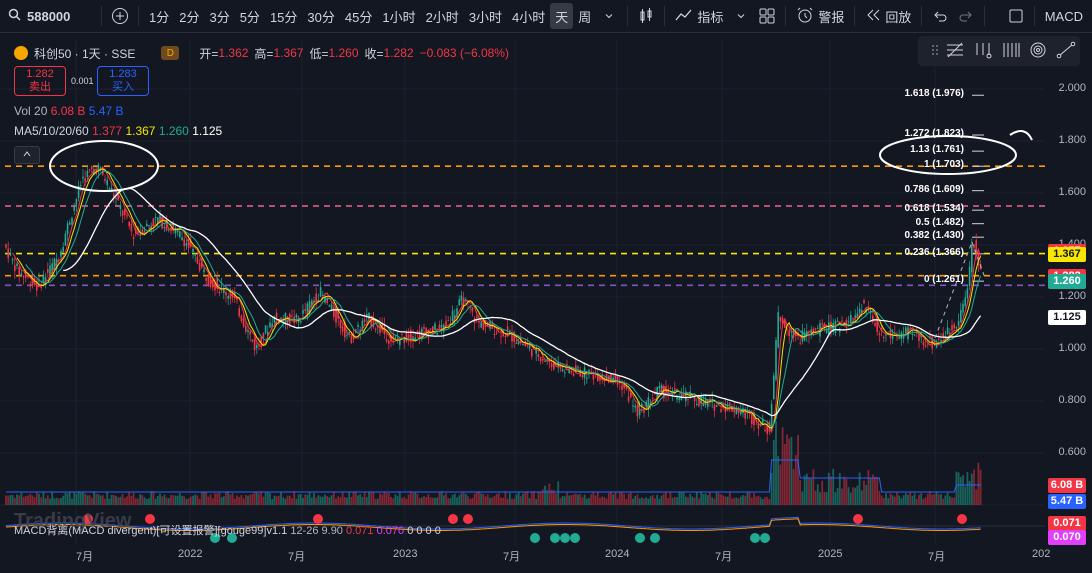 The height and width of the screenshot is (573, 1092). Describe the element at coordinates (159, 16) in the screenshot. I see `interval-tab: 1分` at that location.